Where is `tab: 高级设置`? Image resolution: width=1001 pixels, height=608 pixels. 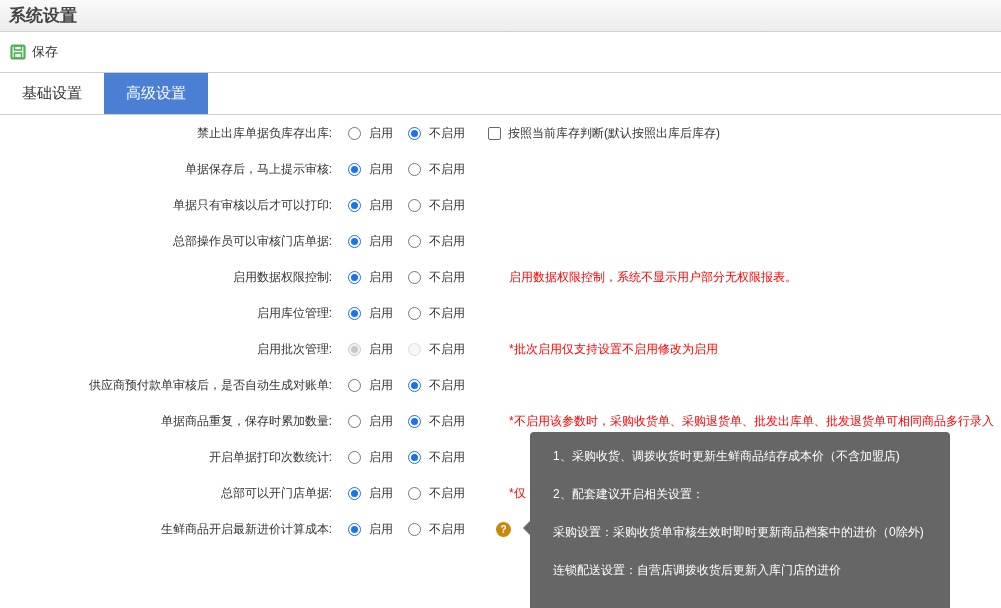 tab: 高级设置 is located at coordinates (156, 93).